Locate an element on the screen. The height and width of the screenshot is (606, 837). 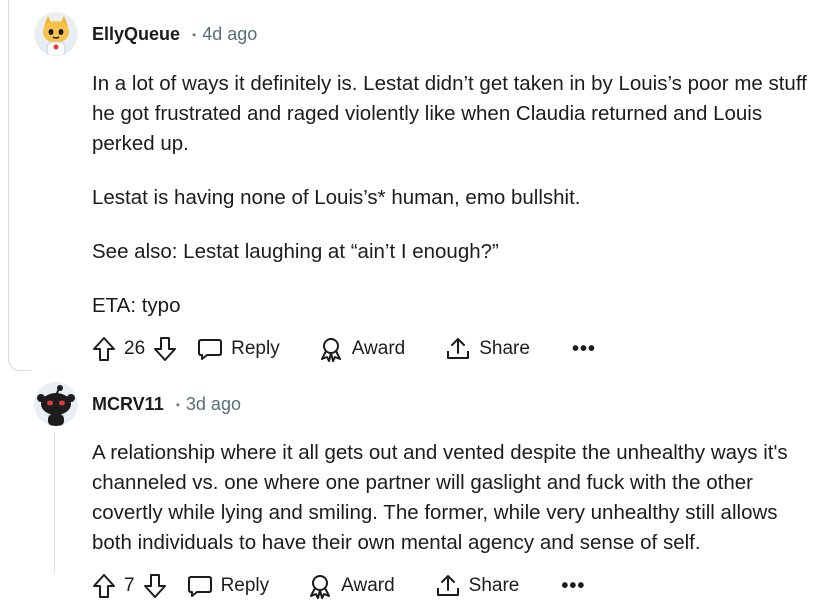
thread-line-top is located at coordinates (8, 180).